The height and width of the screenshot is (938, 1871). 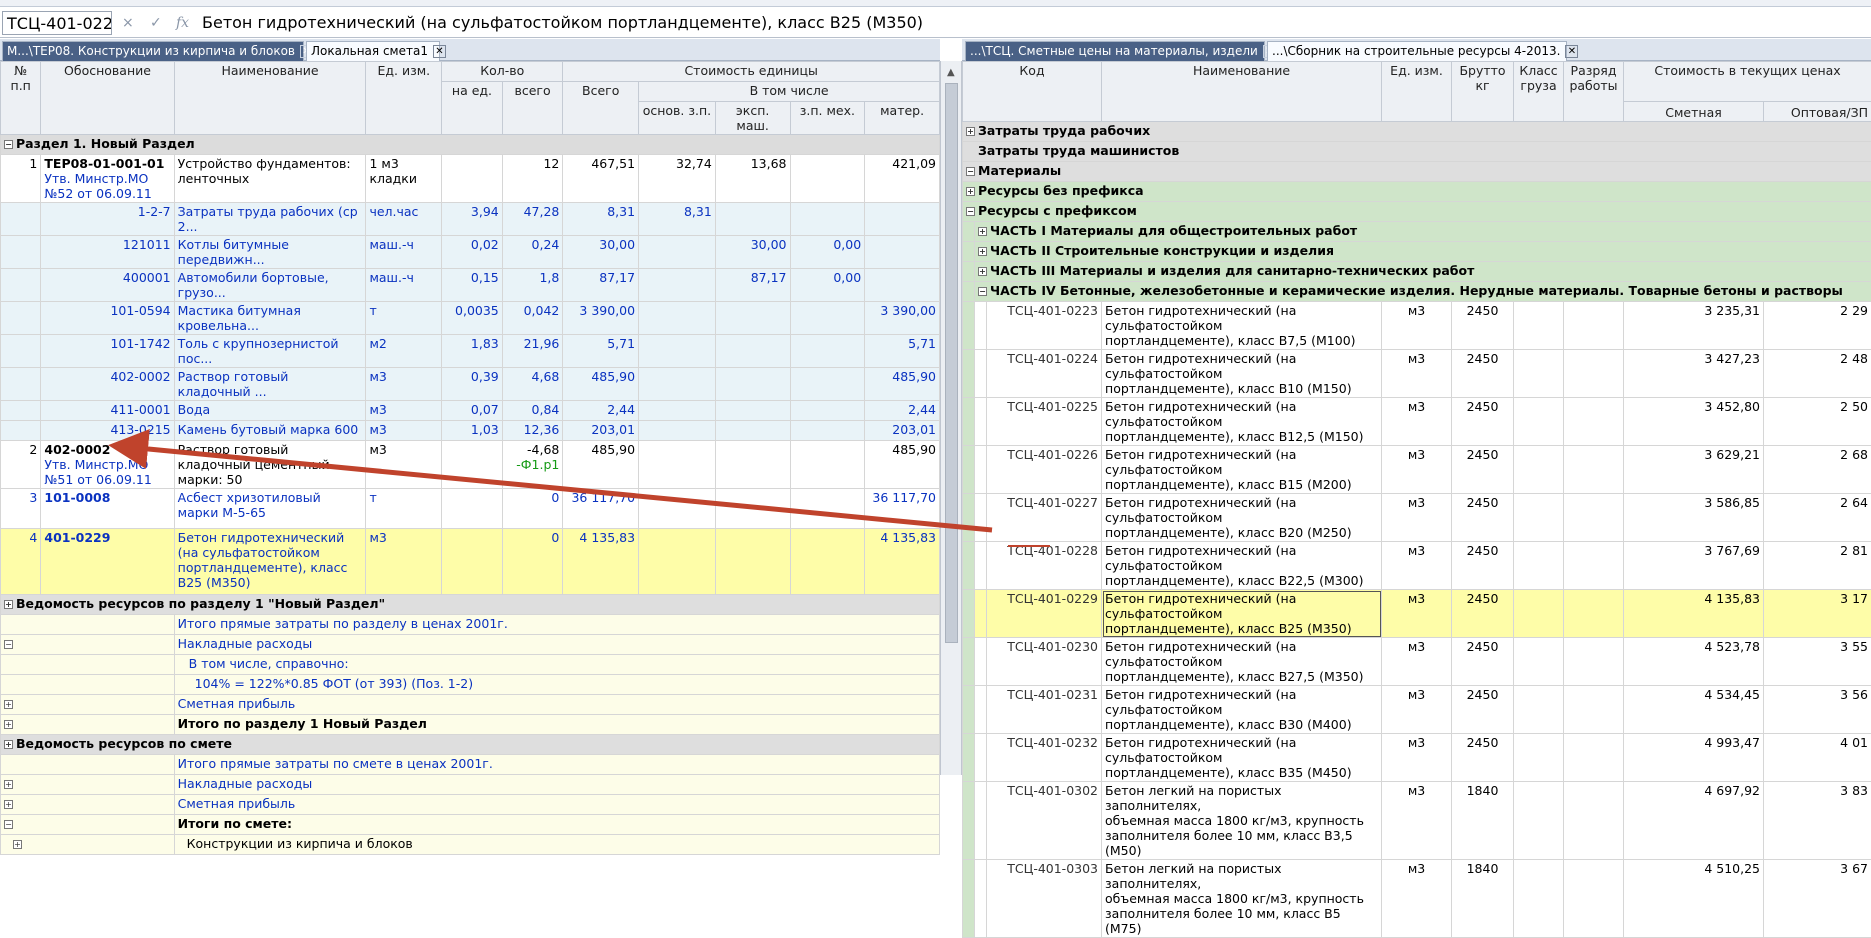 What do you see at coordinates (107, 98) in the screenshot?
I see `col-basis: Обоснование` at bounding box center [107, 98].